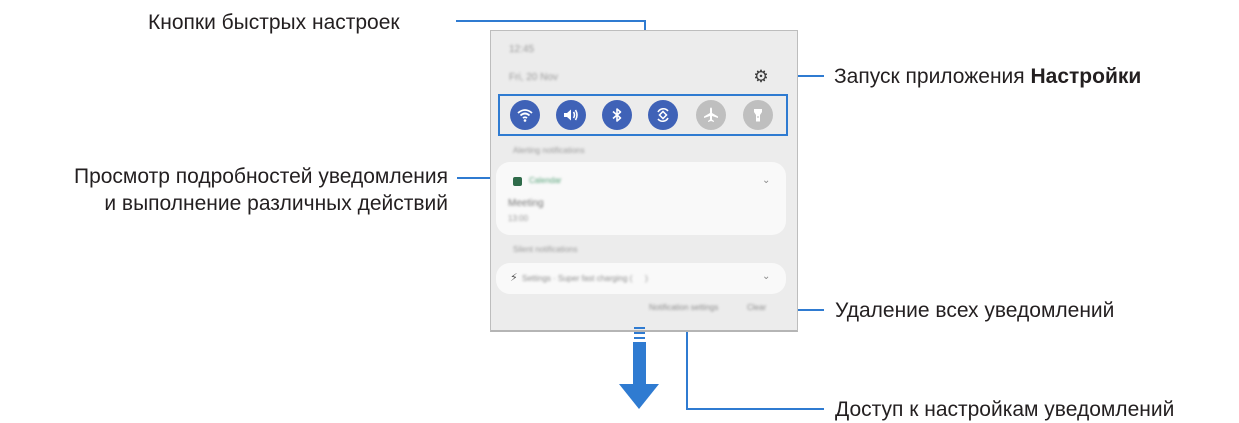  Describe the element at coordinates (1086, 76) in the screenshot. I see `callout-launch-settings-app: Настройки` at that location.